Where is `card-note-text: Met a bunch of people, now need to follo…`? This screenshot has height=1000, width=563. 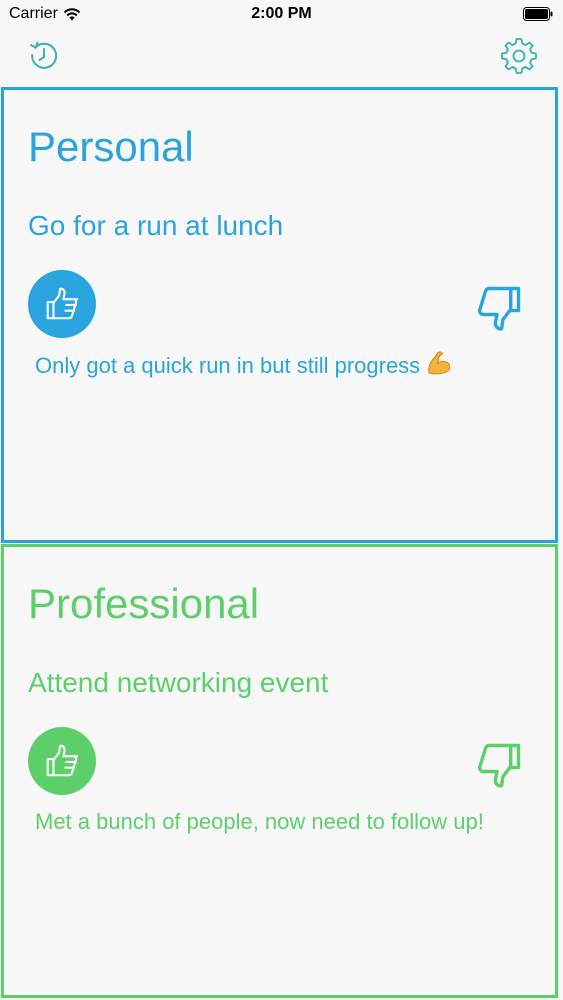
card-note-text: Met a bunch of people, now need to follo… is located at coordinates (259, 821).